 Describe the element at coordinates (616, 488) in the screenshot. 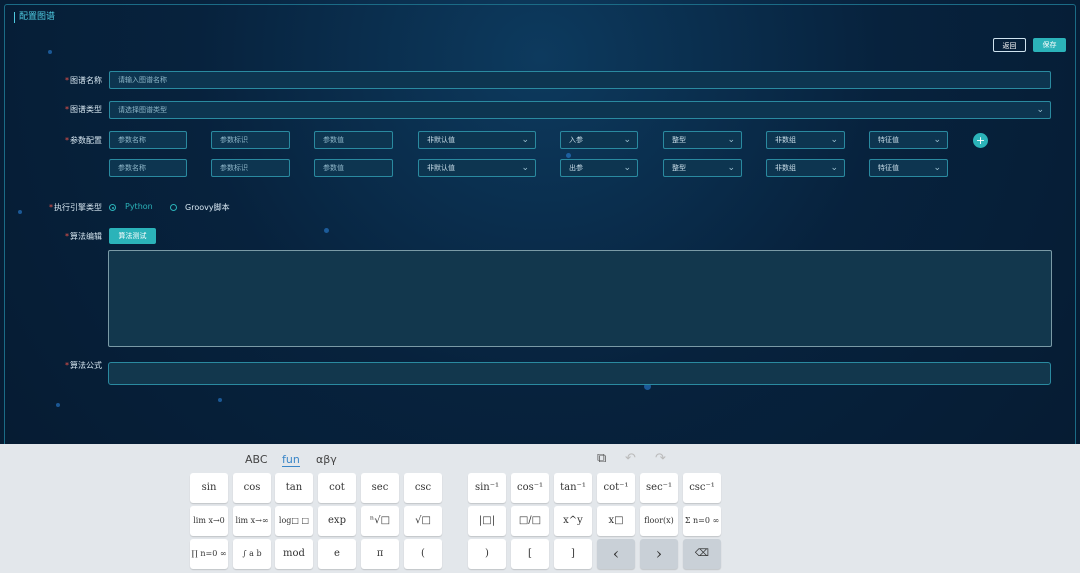

I see `key-arccot: cot⁻¹` at that location.